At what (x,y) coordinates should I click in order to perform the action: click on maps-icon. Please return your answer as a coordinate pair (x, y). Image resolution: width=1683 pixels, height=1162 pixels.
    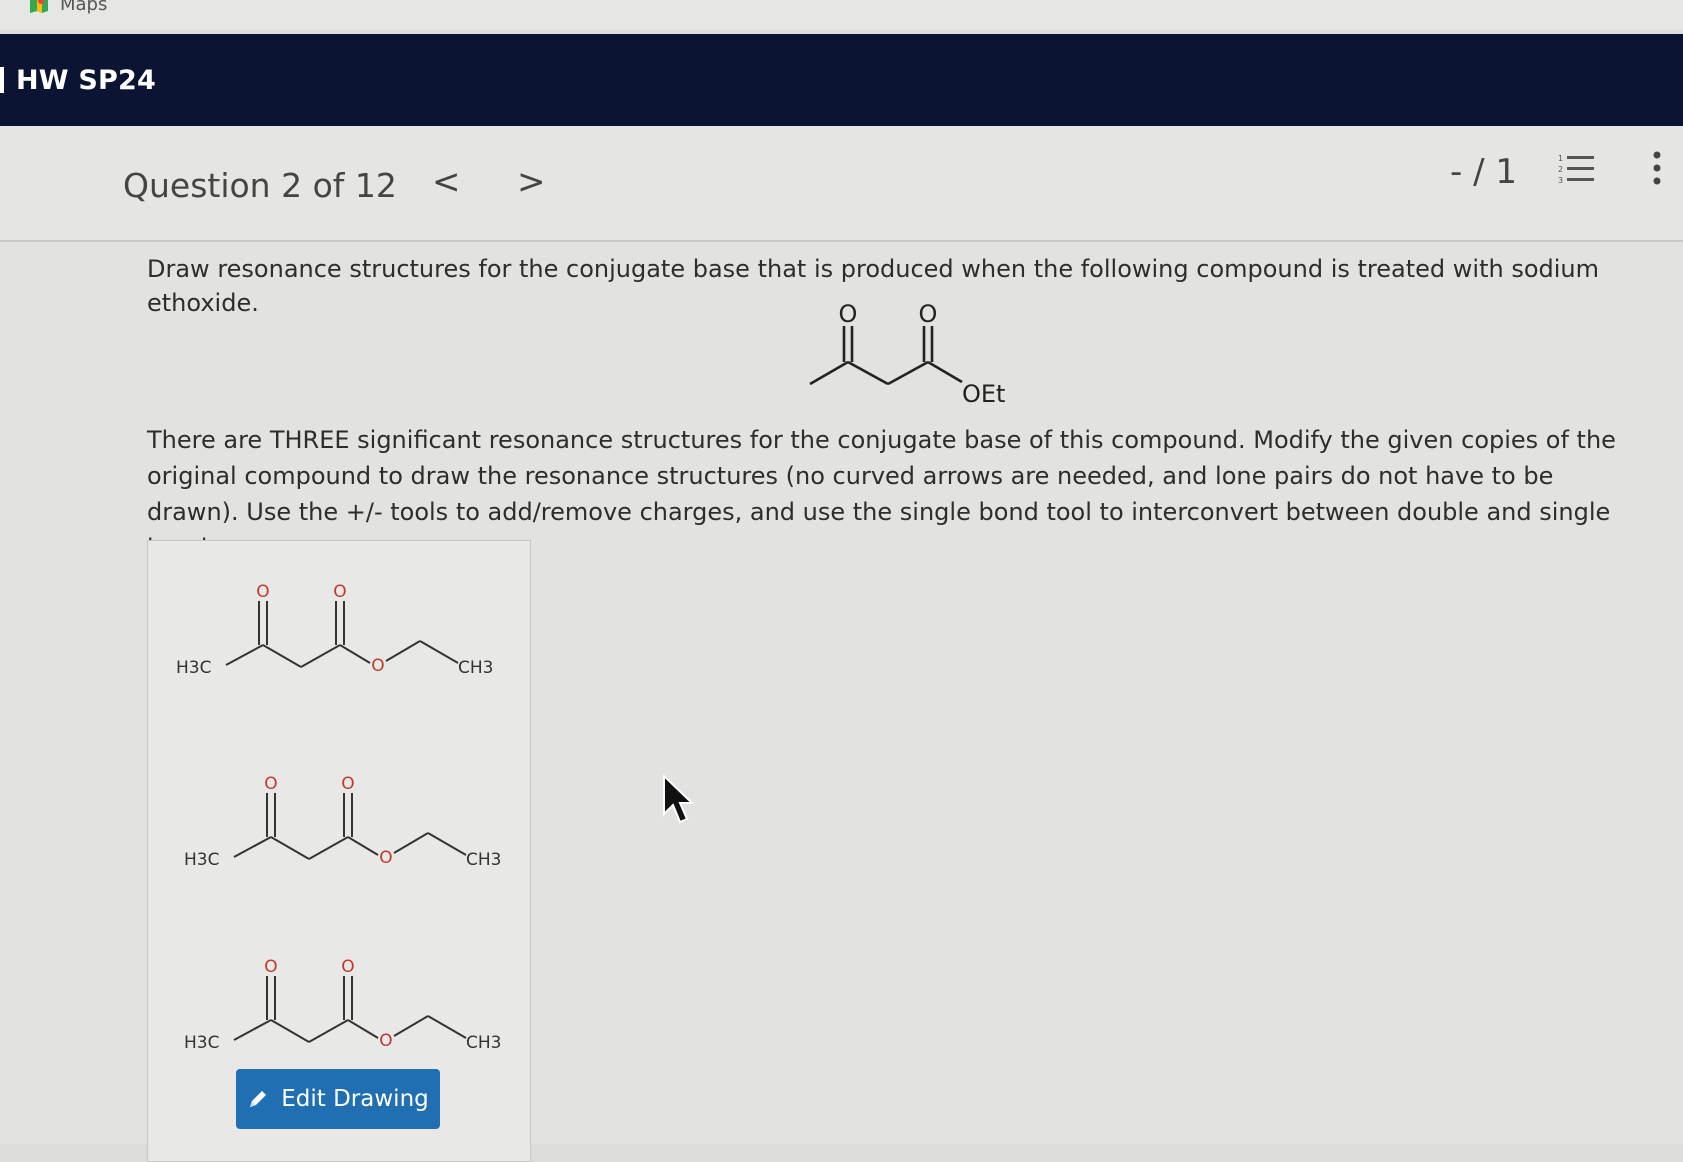
    Looking at the image, I should click on (39, 6).